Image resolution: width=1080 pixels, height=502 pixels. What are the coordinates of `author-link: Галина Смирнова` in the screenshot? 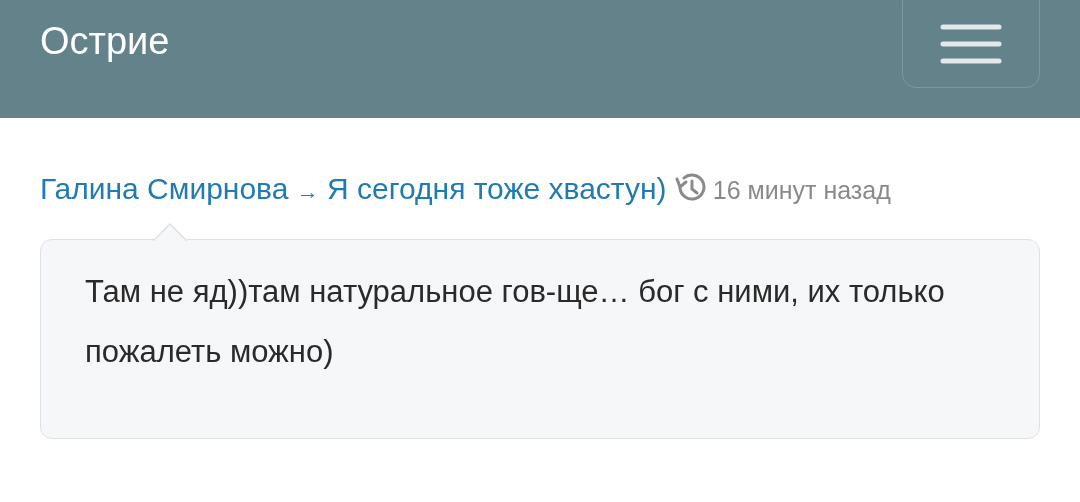 It's located at (164, 188).